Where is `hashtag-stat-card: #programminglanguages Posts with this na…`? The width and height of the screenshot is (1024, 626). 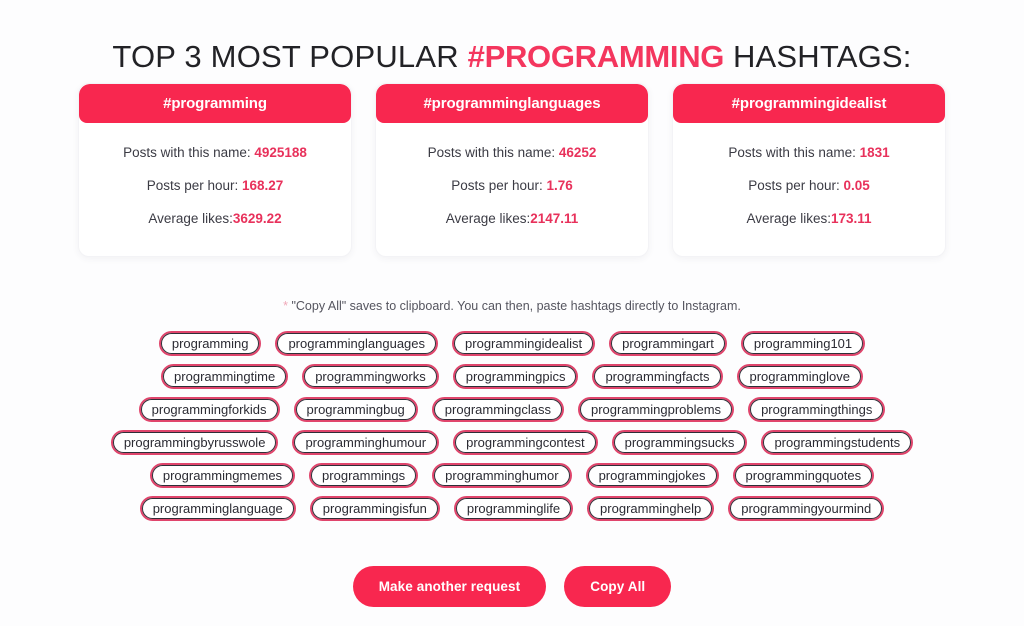
hashtag-stat-card: #programminglanguages Posts with this na… is located at coordinates (512, 170).